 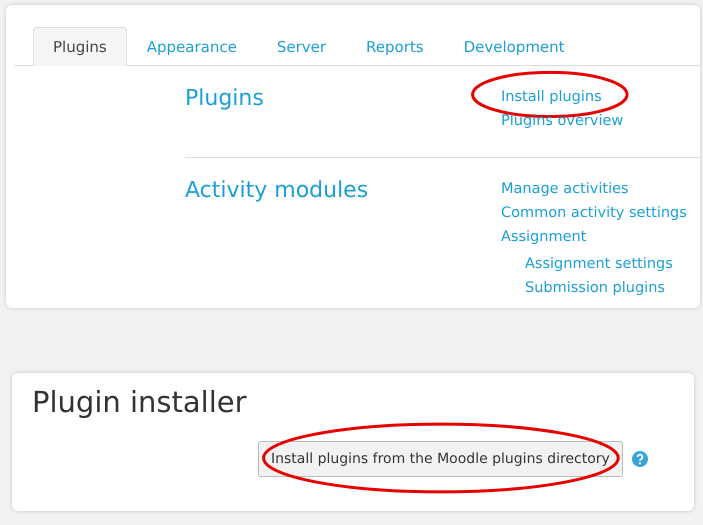 I want to click on settings-link: Plugins overview, so click(x=562, y=121).